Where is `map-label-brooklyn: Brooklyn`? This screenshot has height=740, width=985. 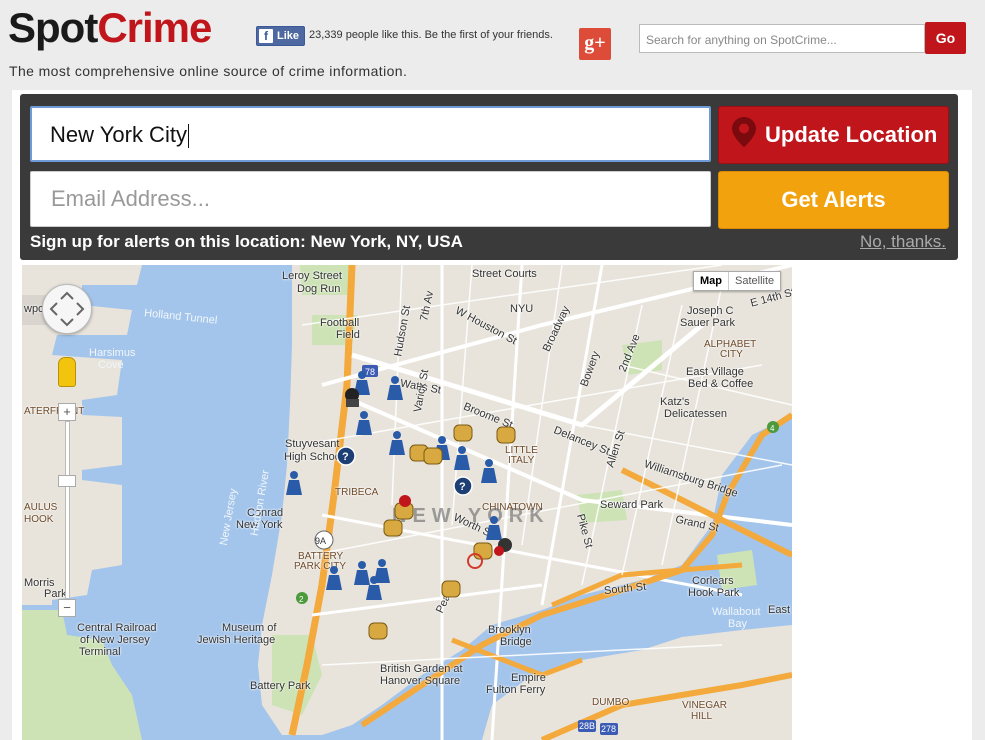
map-label-brooklyn: Brooklyn is located at coordinates (509, 630).